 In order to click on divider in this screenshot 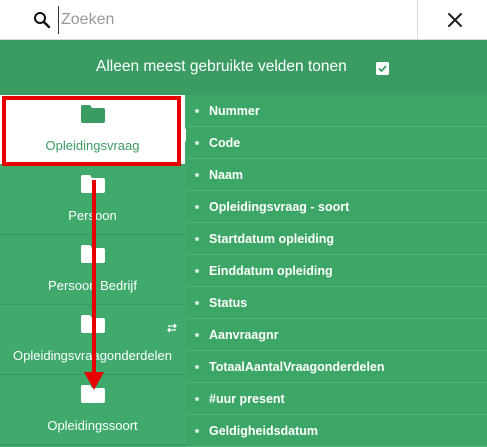, I will do `click(417, 20)`.